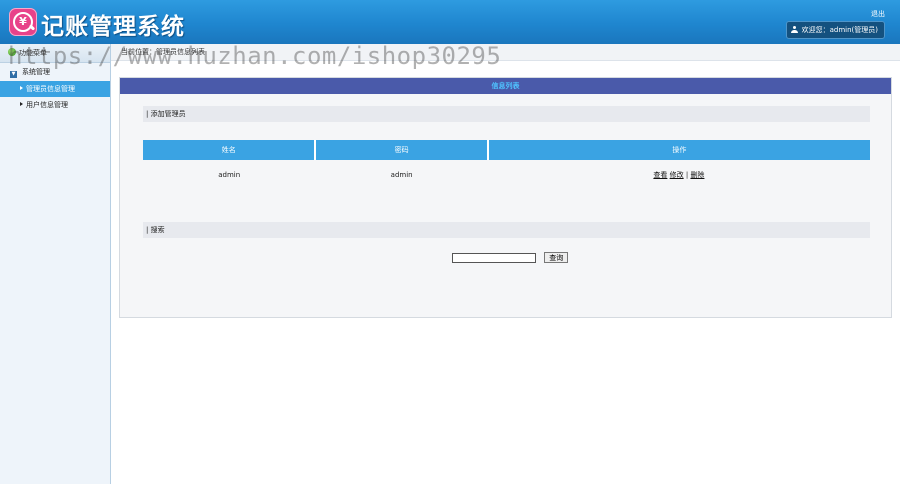 Image resolution: width=900 pixels, height=484 pixels. I want to click on search-row: 查询, so click(510, 257).